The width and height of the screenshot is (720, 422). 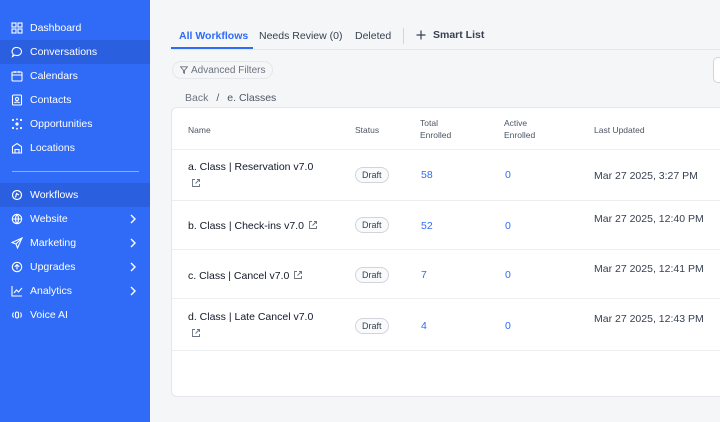 What do you see at coordinates (649, 319) in the screenshot?
I see `last-updated: Mar 27 2025, 12:43 PM` at bounding box center [649, 319].